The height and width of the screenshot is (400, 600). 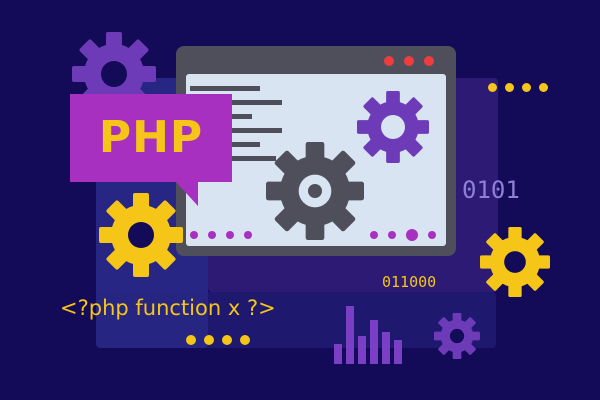 I want to click on code-snippet: <?php function x ?>, so click(x=168, y=308).